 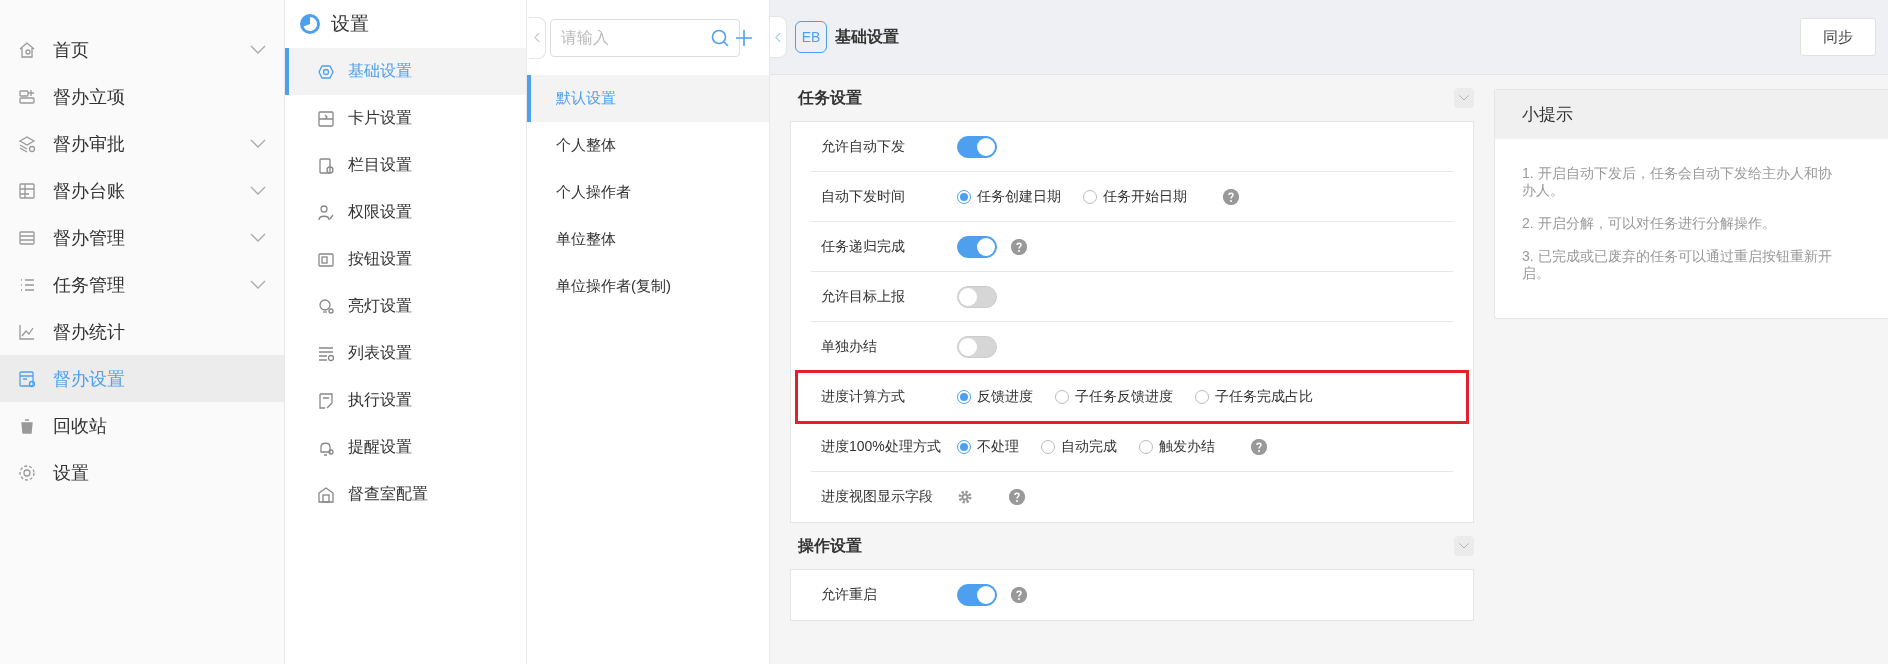 What do you see at coordinates (142, 284) in the screenshot?
I see `nav-item: 任务管理` at bounding box center [142, 284].